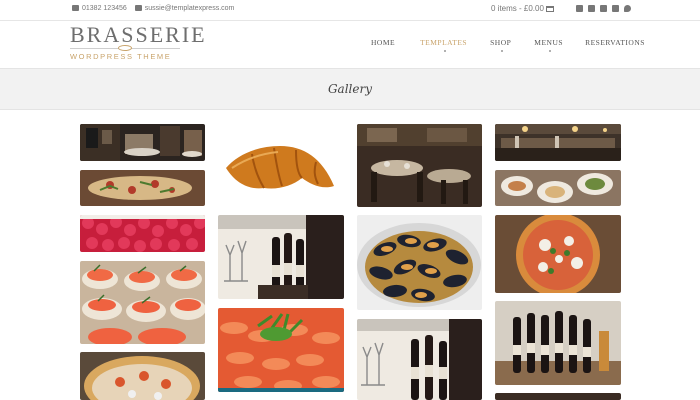  What do you see at coordinates (579, 8) in the screenshot?
I see `email-icon` at bounding box center [579, 8].